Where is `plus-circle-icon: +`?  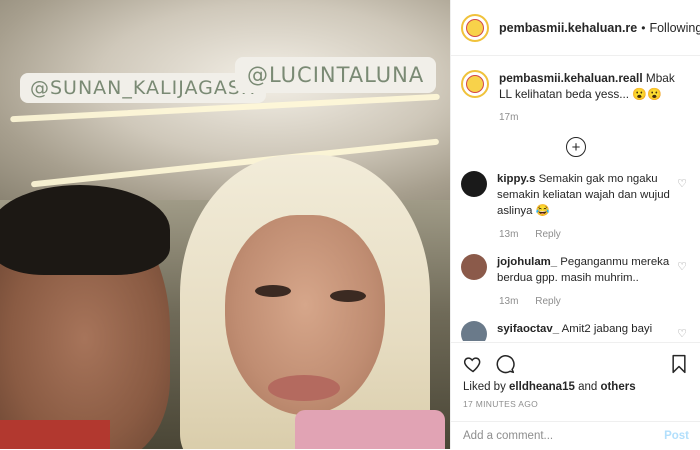
plus-circle-icon: + is located at coordinates (576, 147).